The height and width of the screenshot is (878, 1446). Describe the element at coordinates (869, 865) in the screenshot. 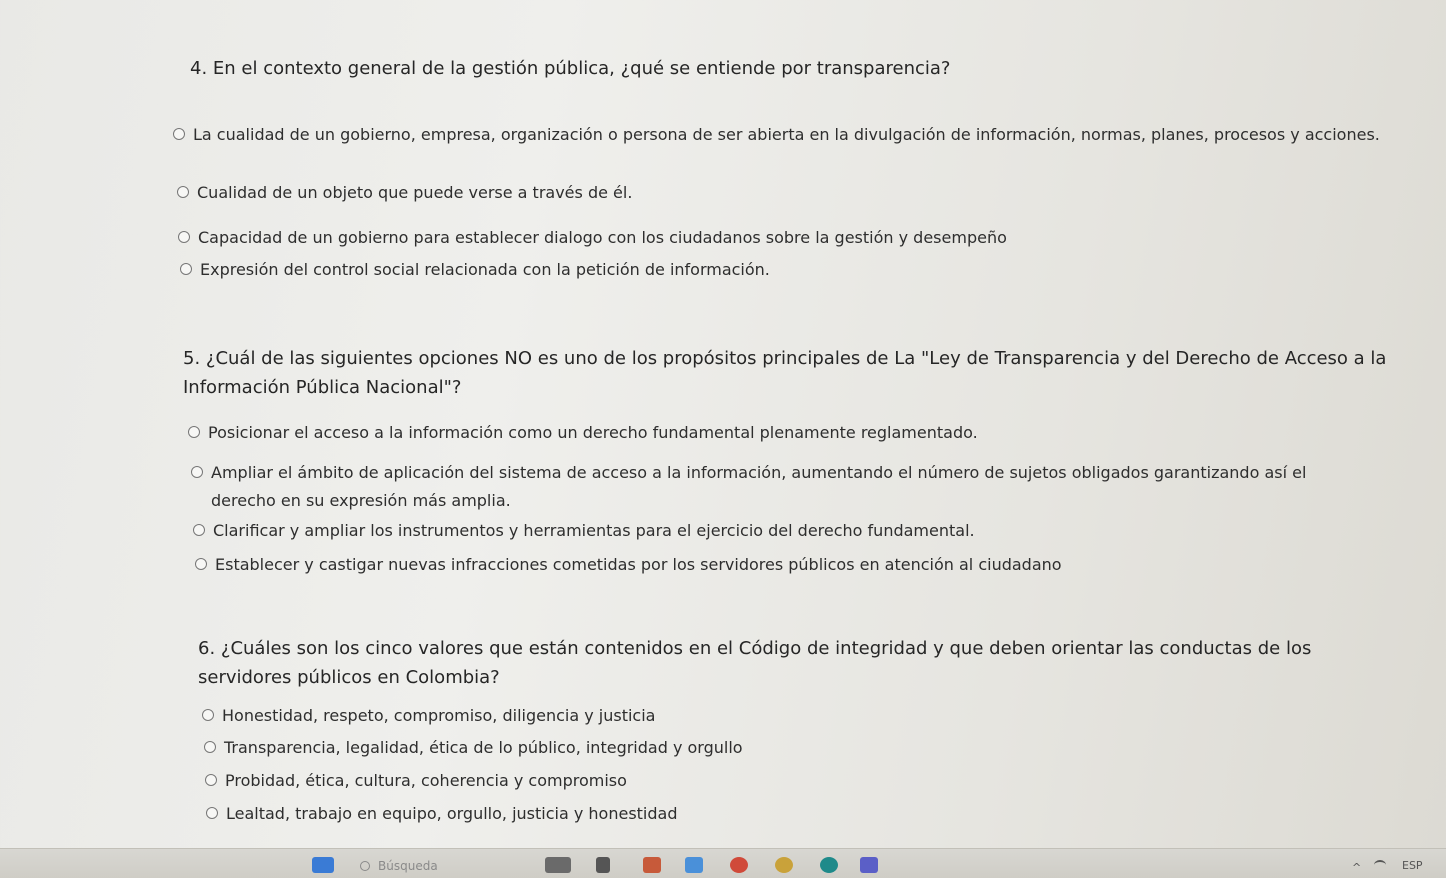

I see `messaging-icon` at that location.